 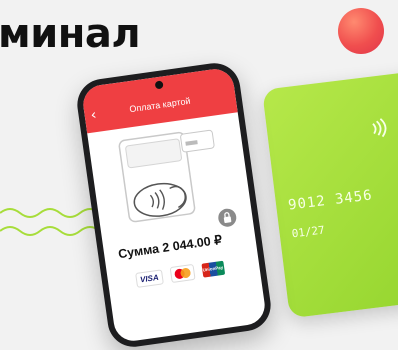 I want to click on lock-button, so click(x=227, y=217).